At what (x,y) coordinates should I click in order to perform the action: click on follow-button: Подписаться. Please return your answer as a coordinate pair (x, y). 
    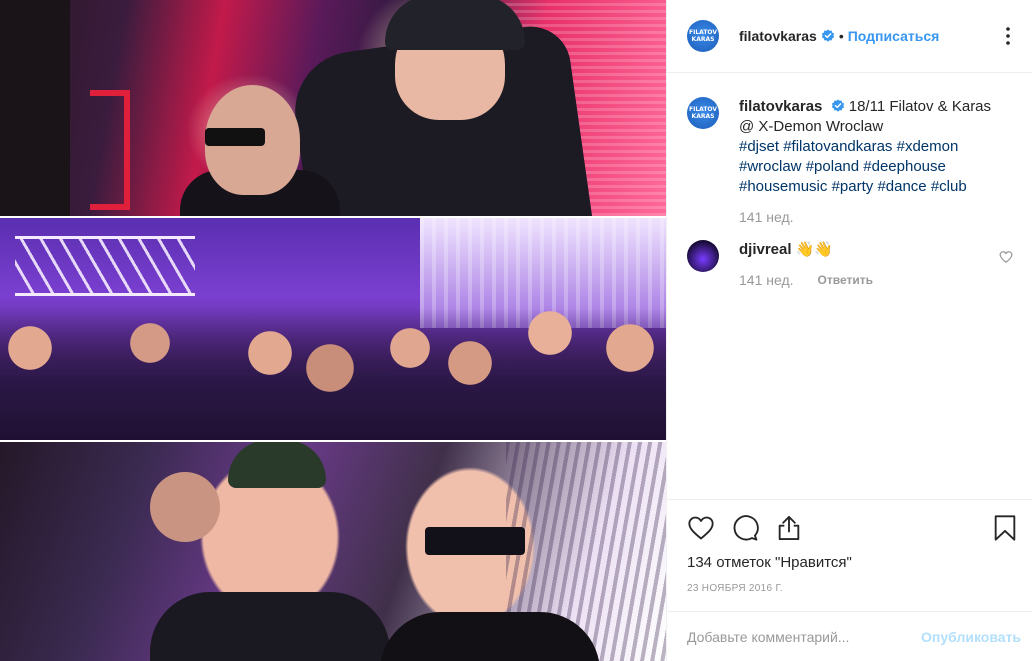
    Looking at the image, I should click on (894, 36).